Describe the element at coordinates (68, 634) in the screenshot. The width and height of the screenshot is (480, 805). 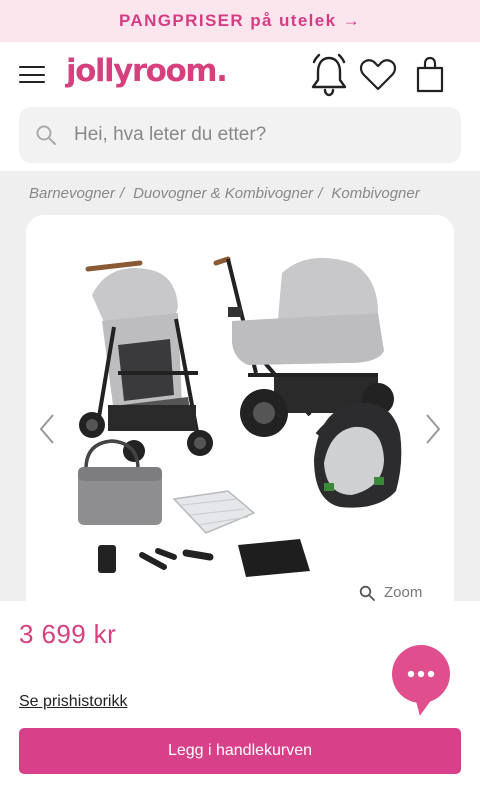
I see `product-price: 3 699 kr` at that location.